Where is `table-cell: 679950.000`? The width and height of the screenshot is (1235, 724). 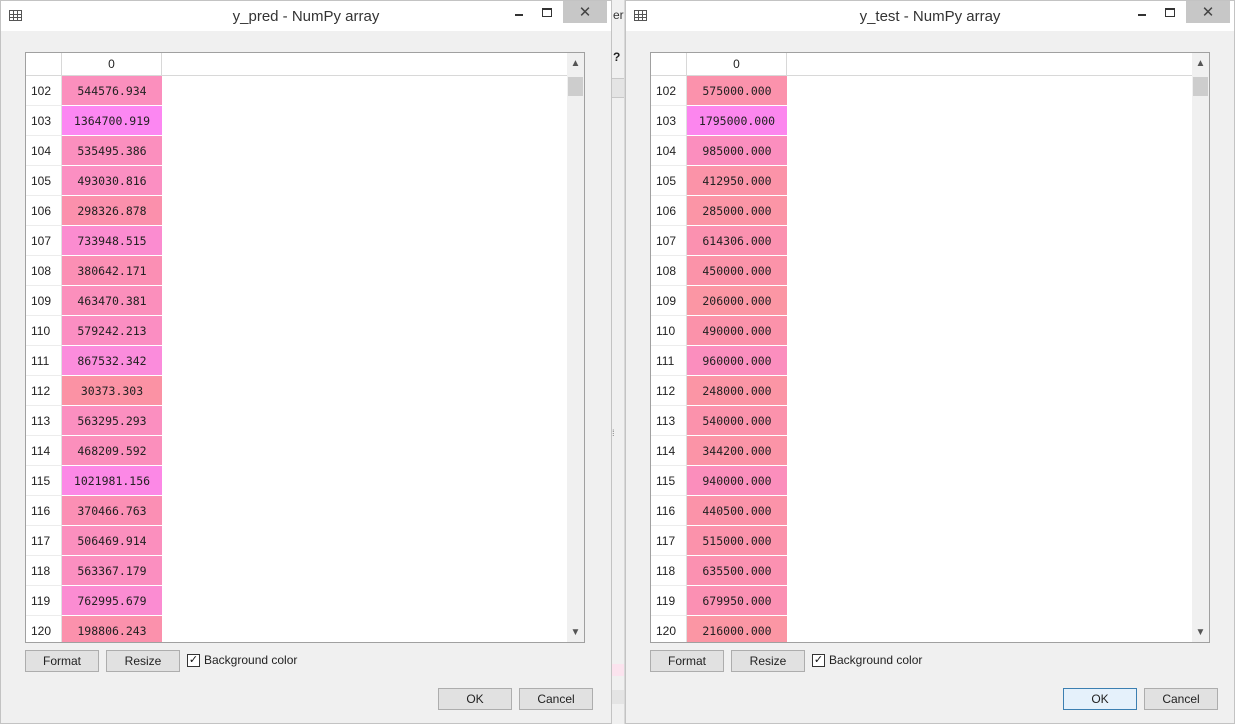 table-cell: 679950.000 is located at coordinates (737, 601).